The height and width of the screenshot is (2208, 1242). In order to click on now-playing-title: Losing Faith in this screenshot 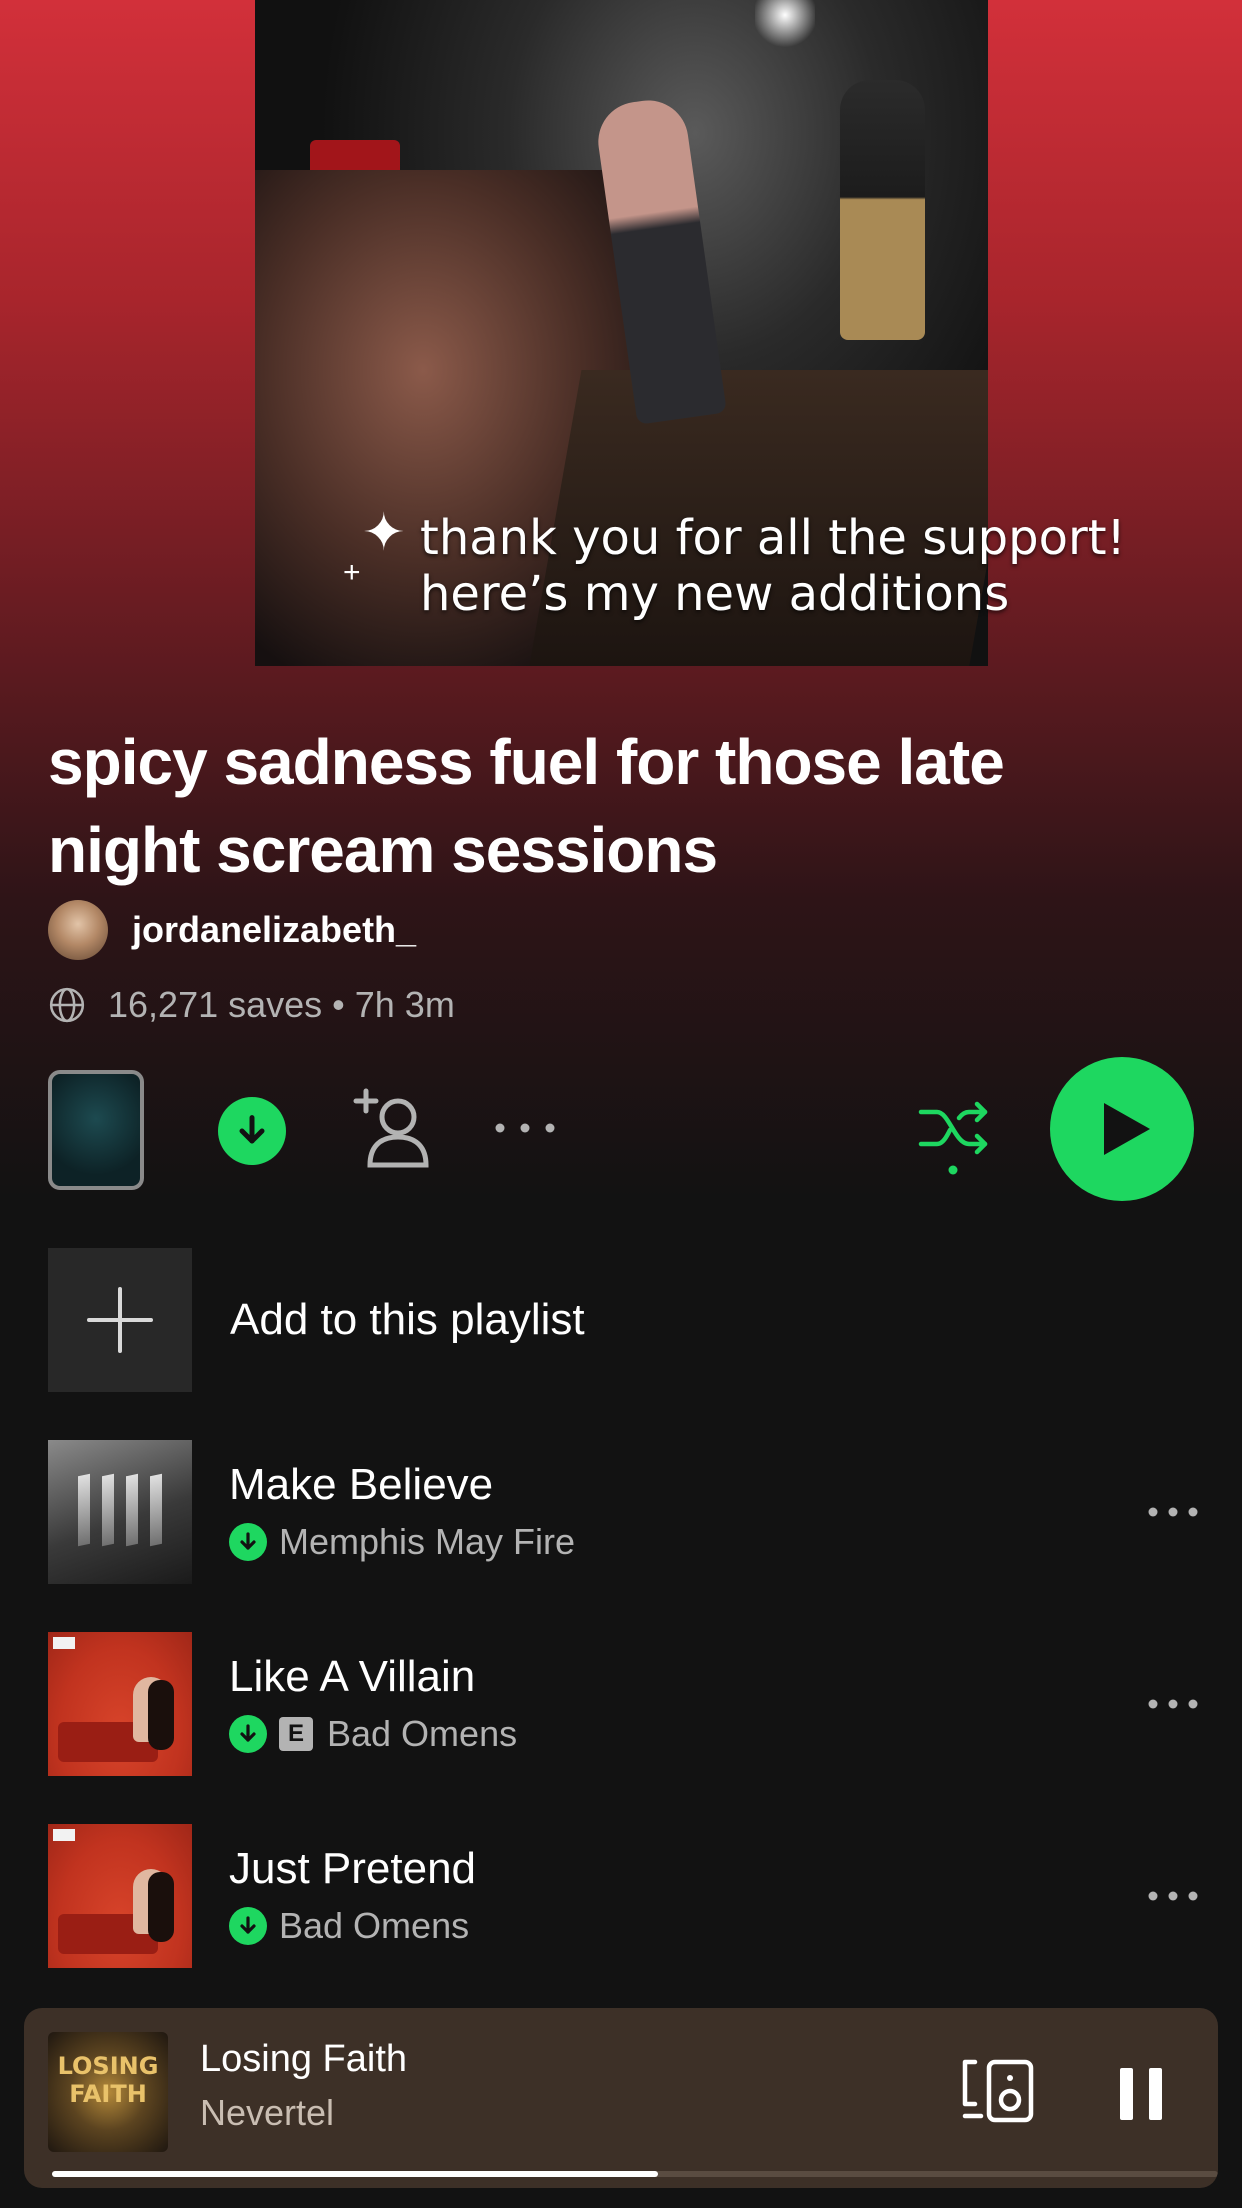, I will do `click(303, 2059)`.